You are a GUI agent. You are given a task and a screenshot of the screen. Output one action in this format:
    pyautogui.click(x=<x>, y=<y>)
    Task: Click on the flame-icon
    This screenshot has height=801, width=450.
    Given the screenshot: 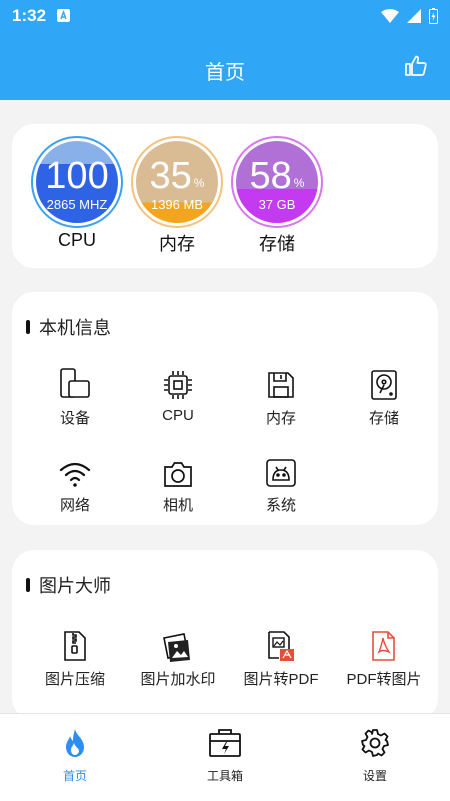 What is the action you would take?
    pyautogui.click(x=75, y=743)
    